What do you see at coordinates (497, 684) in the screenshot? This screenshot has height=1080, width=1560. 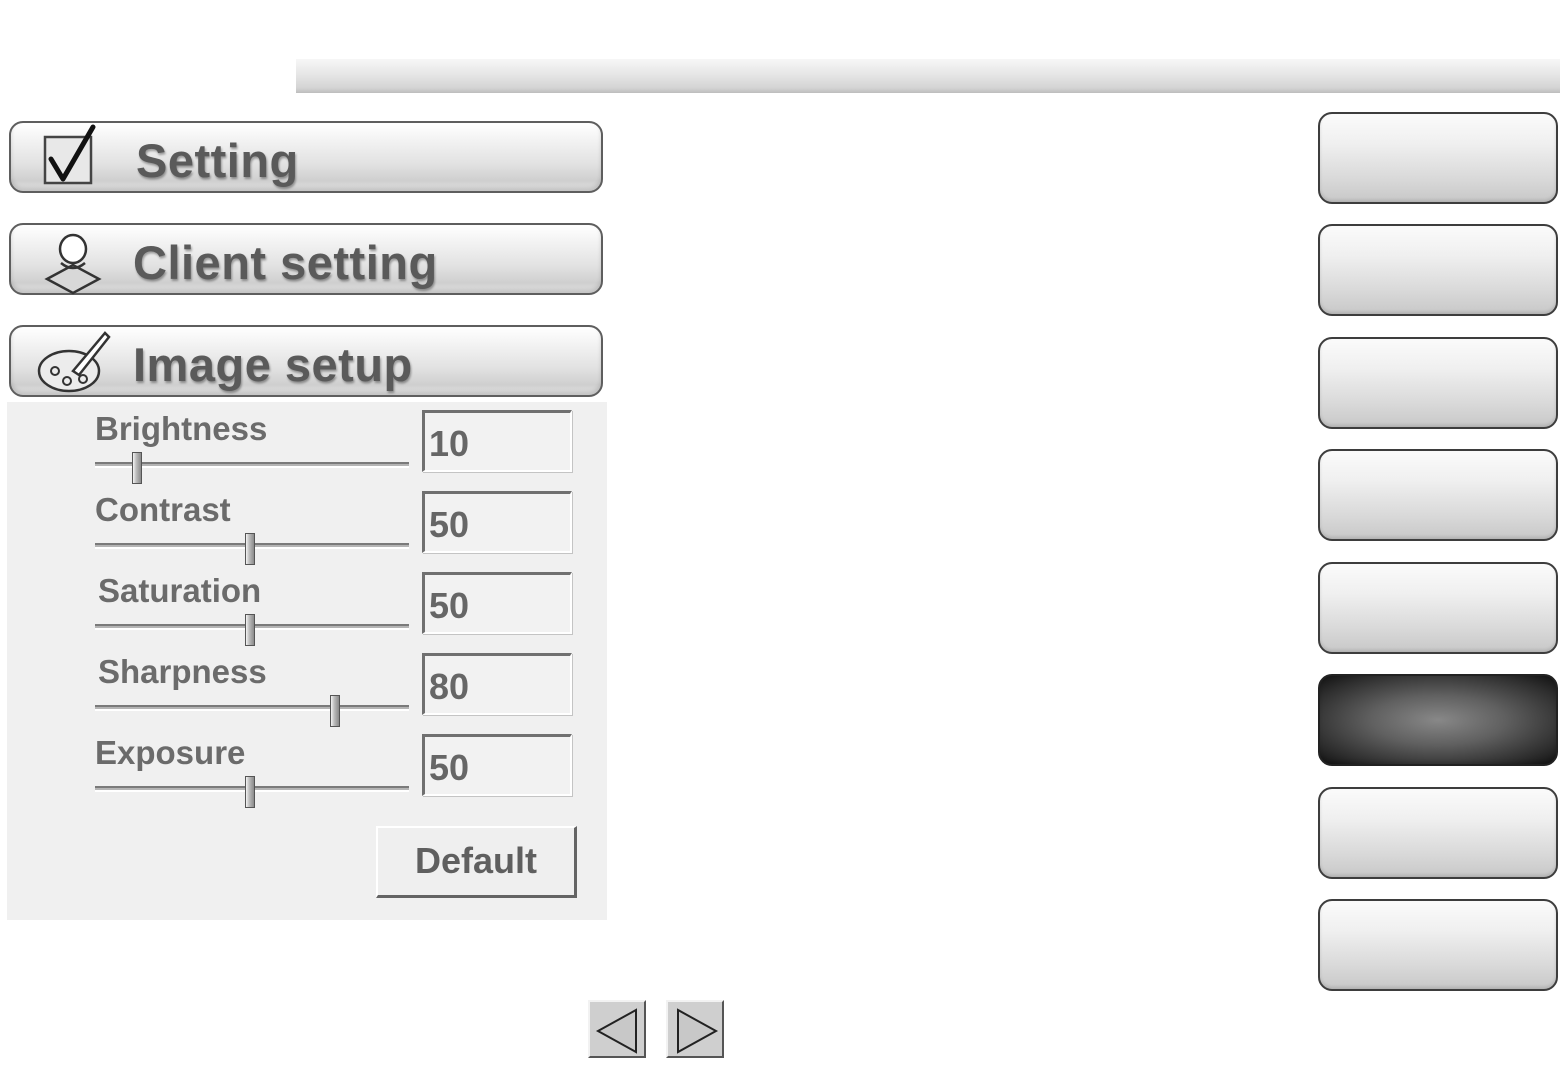 I see `sharpness-value-field: 80` at bounding box center [497, 684].